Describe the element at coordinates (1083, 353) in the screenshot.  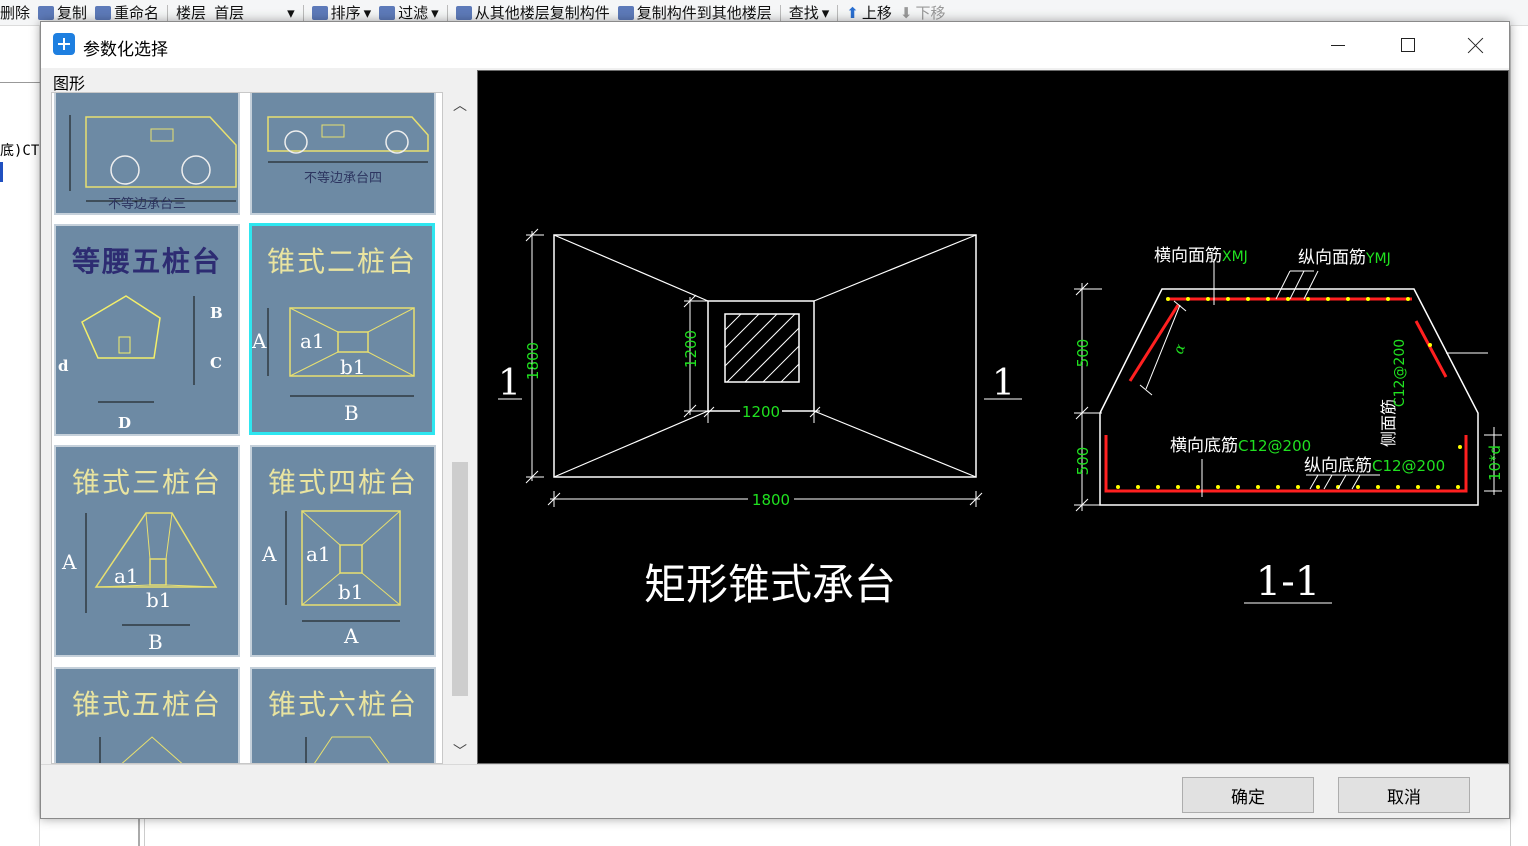
I see `dim-section-top: 500` at that location.